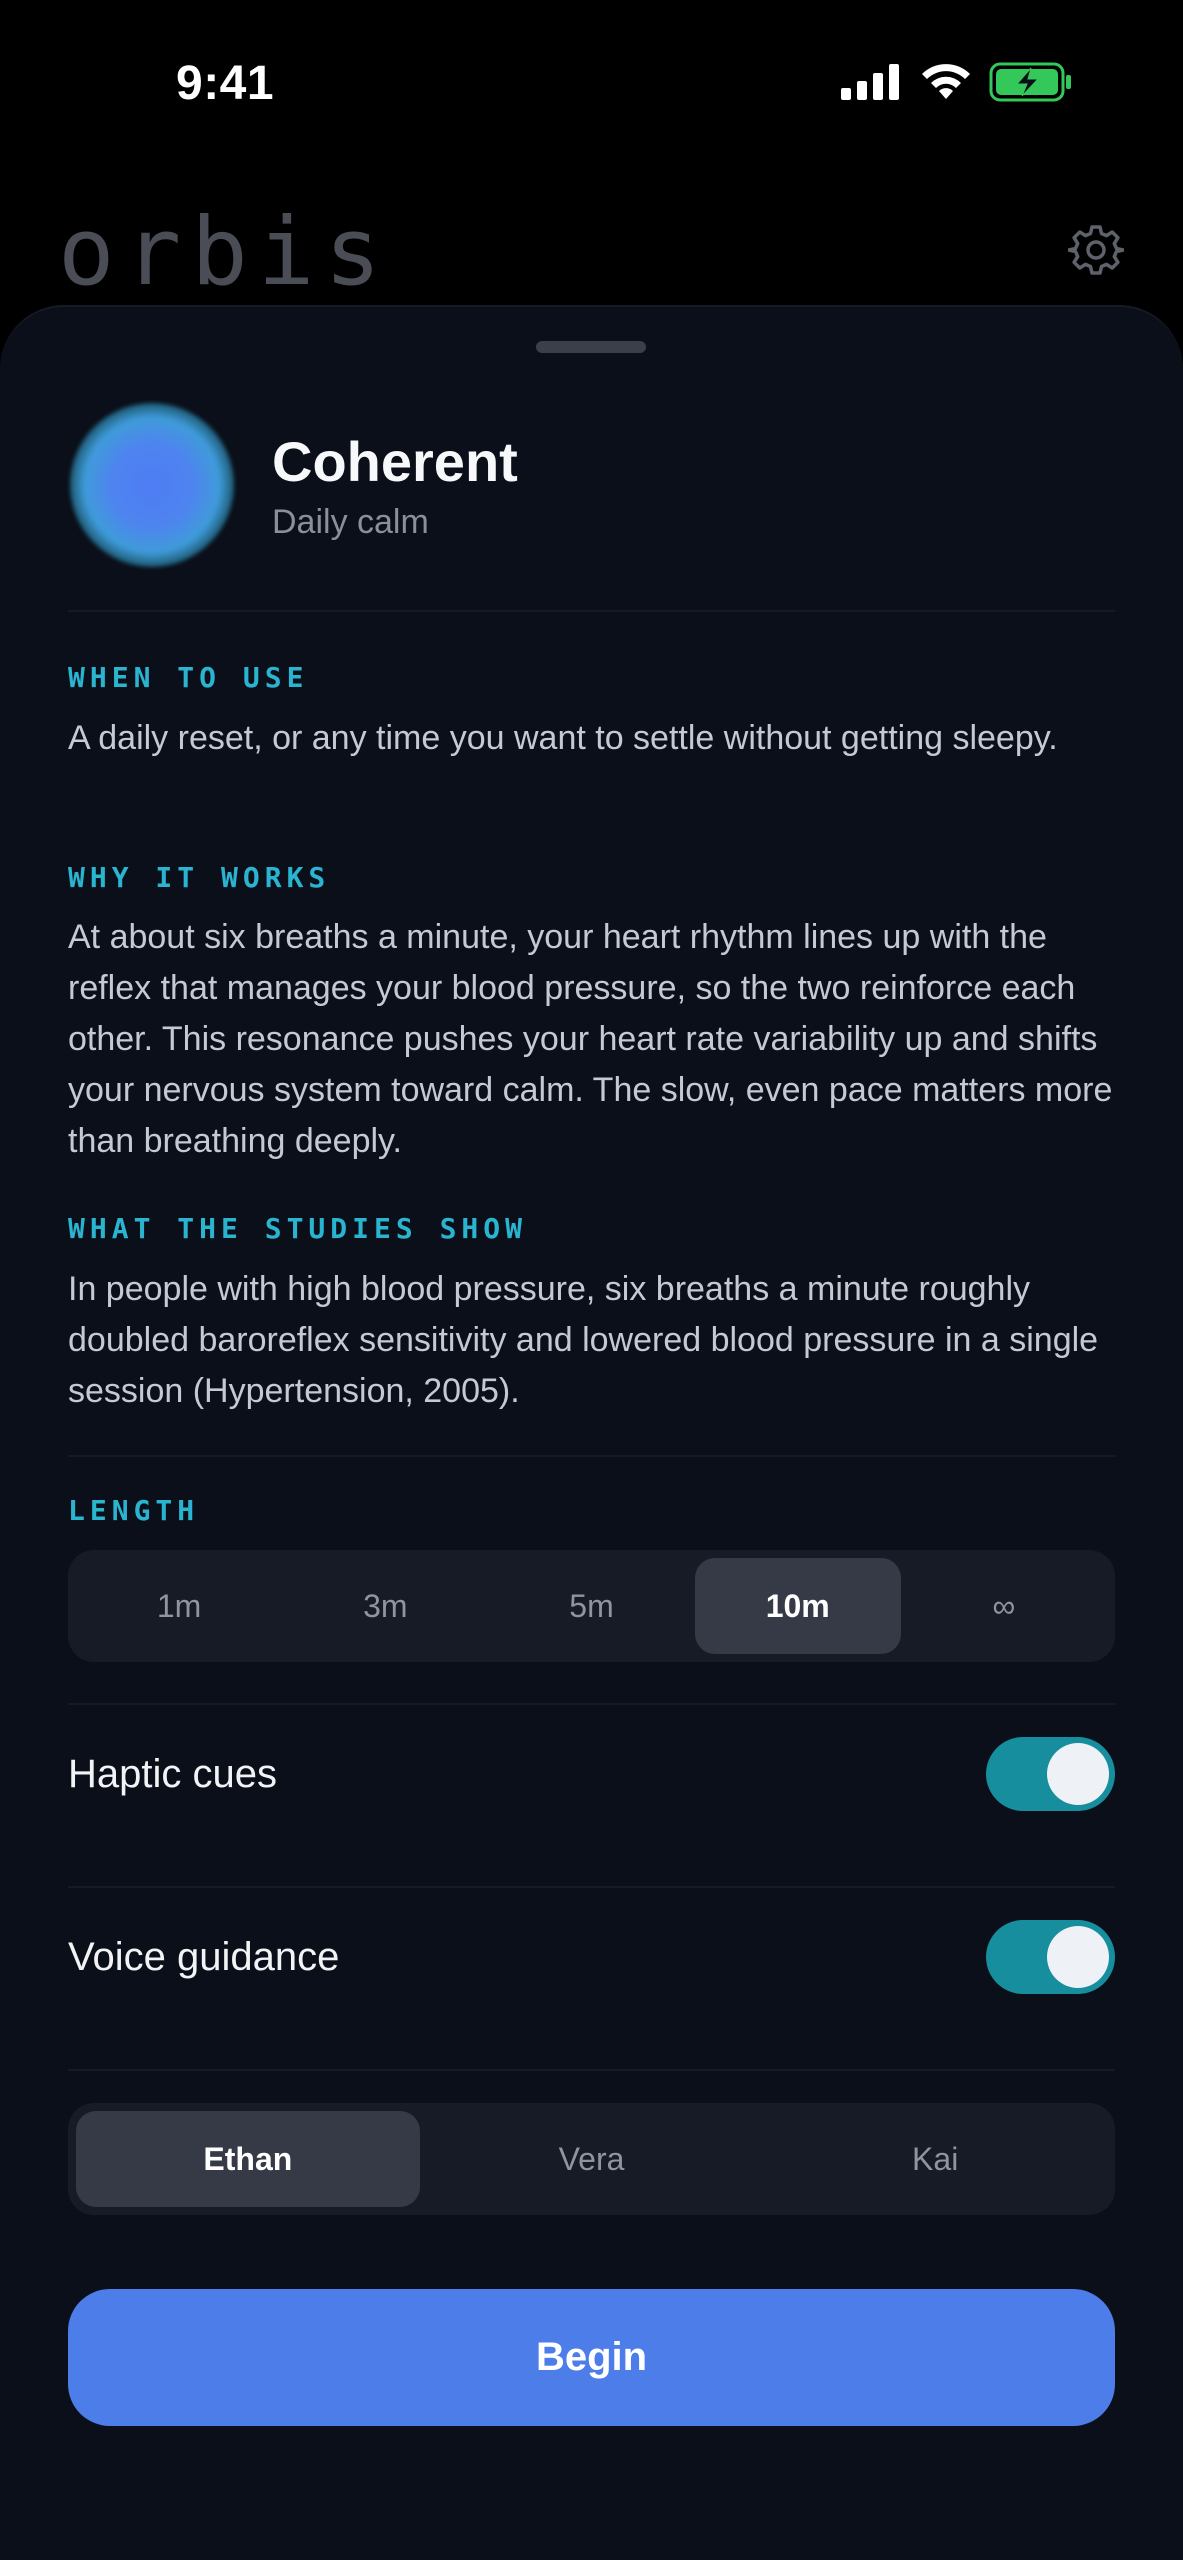 The height and width of the screenshot is (2560, 1183). I want to click on section-label-why: WHY IT WORKS, so click(199, 877).